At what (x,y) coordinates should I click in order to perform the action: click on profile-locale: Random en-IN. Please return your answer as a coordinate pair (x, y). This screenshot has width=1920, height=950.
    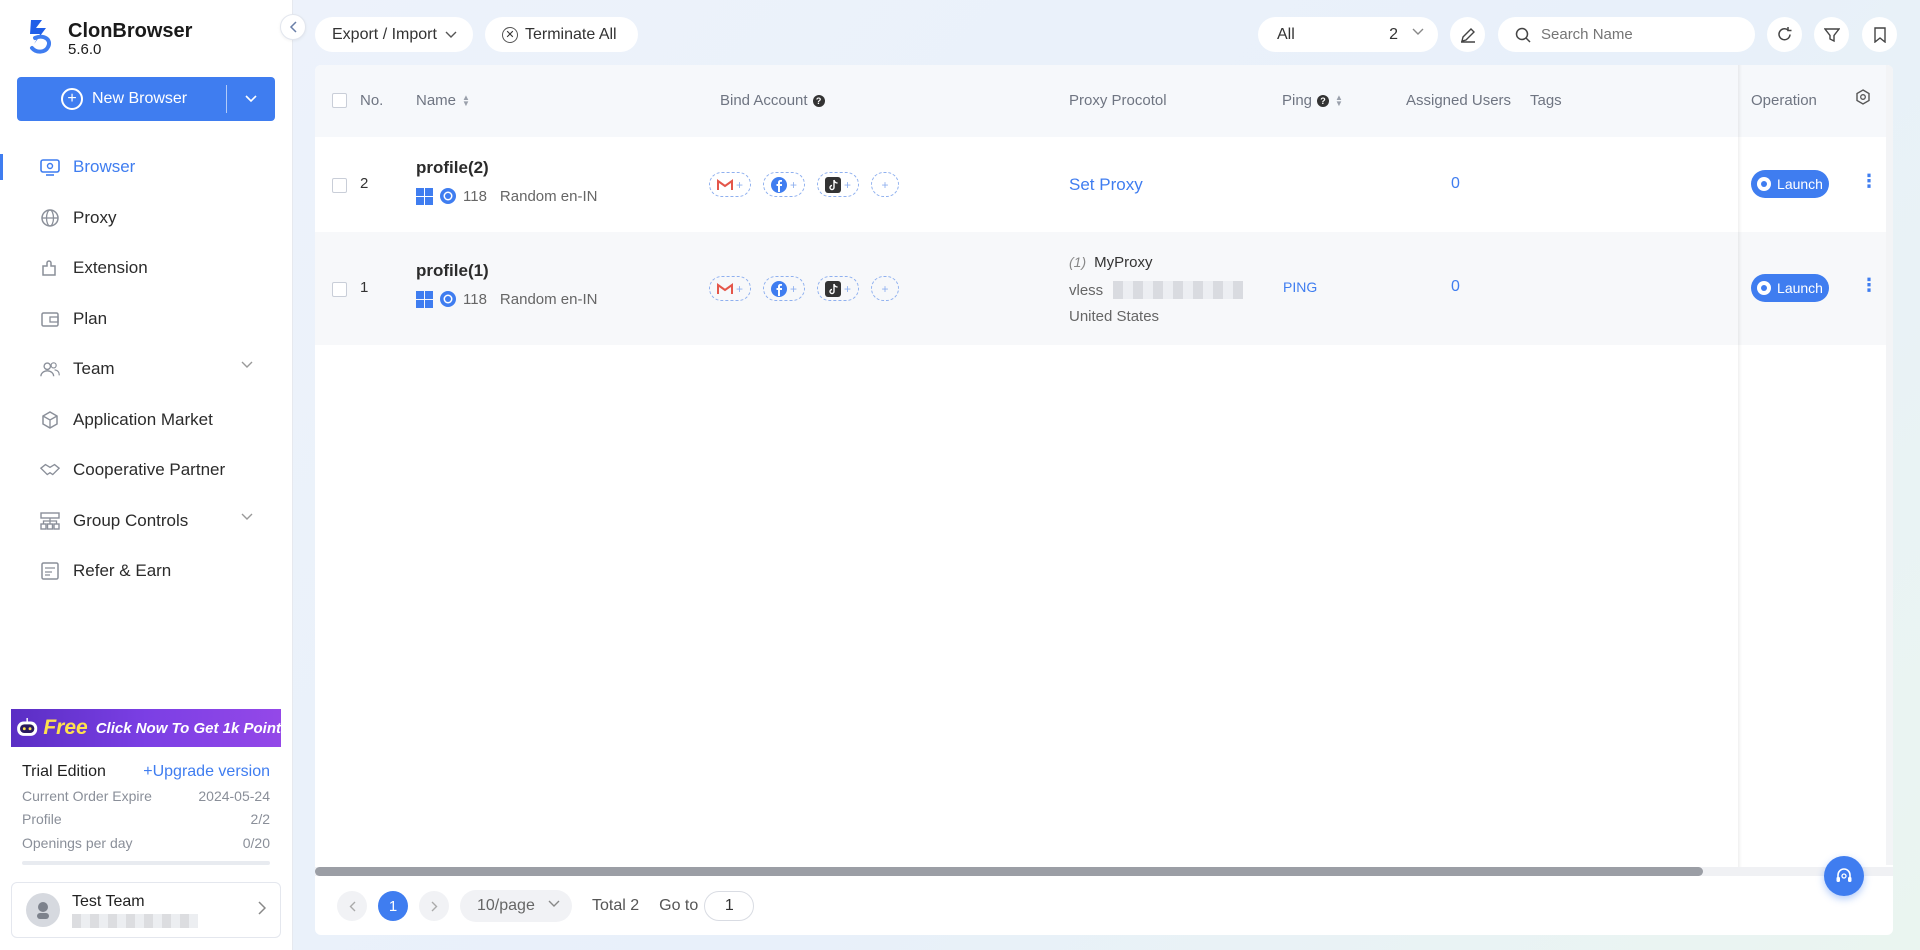
    Looking at the image, I should click on (548, 196).